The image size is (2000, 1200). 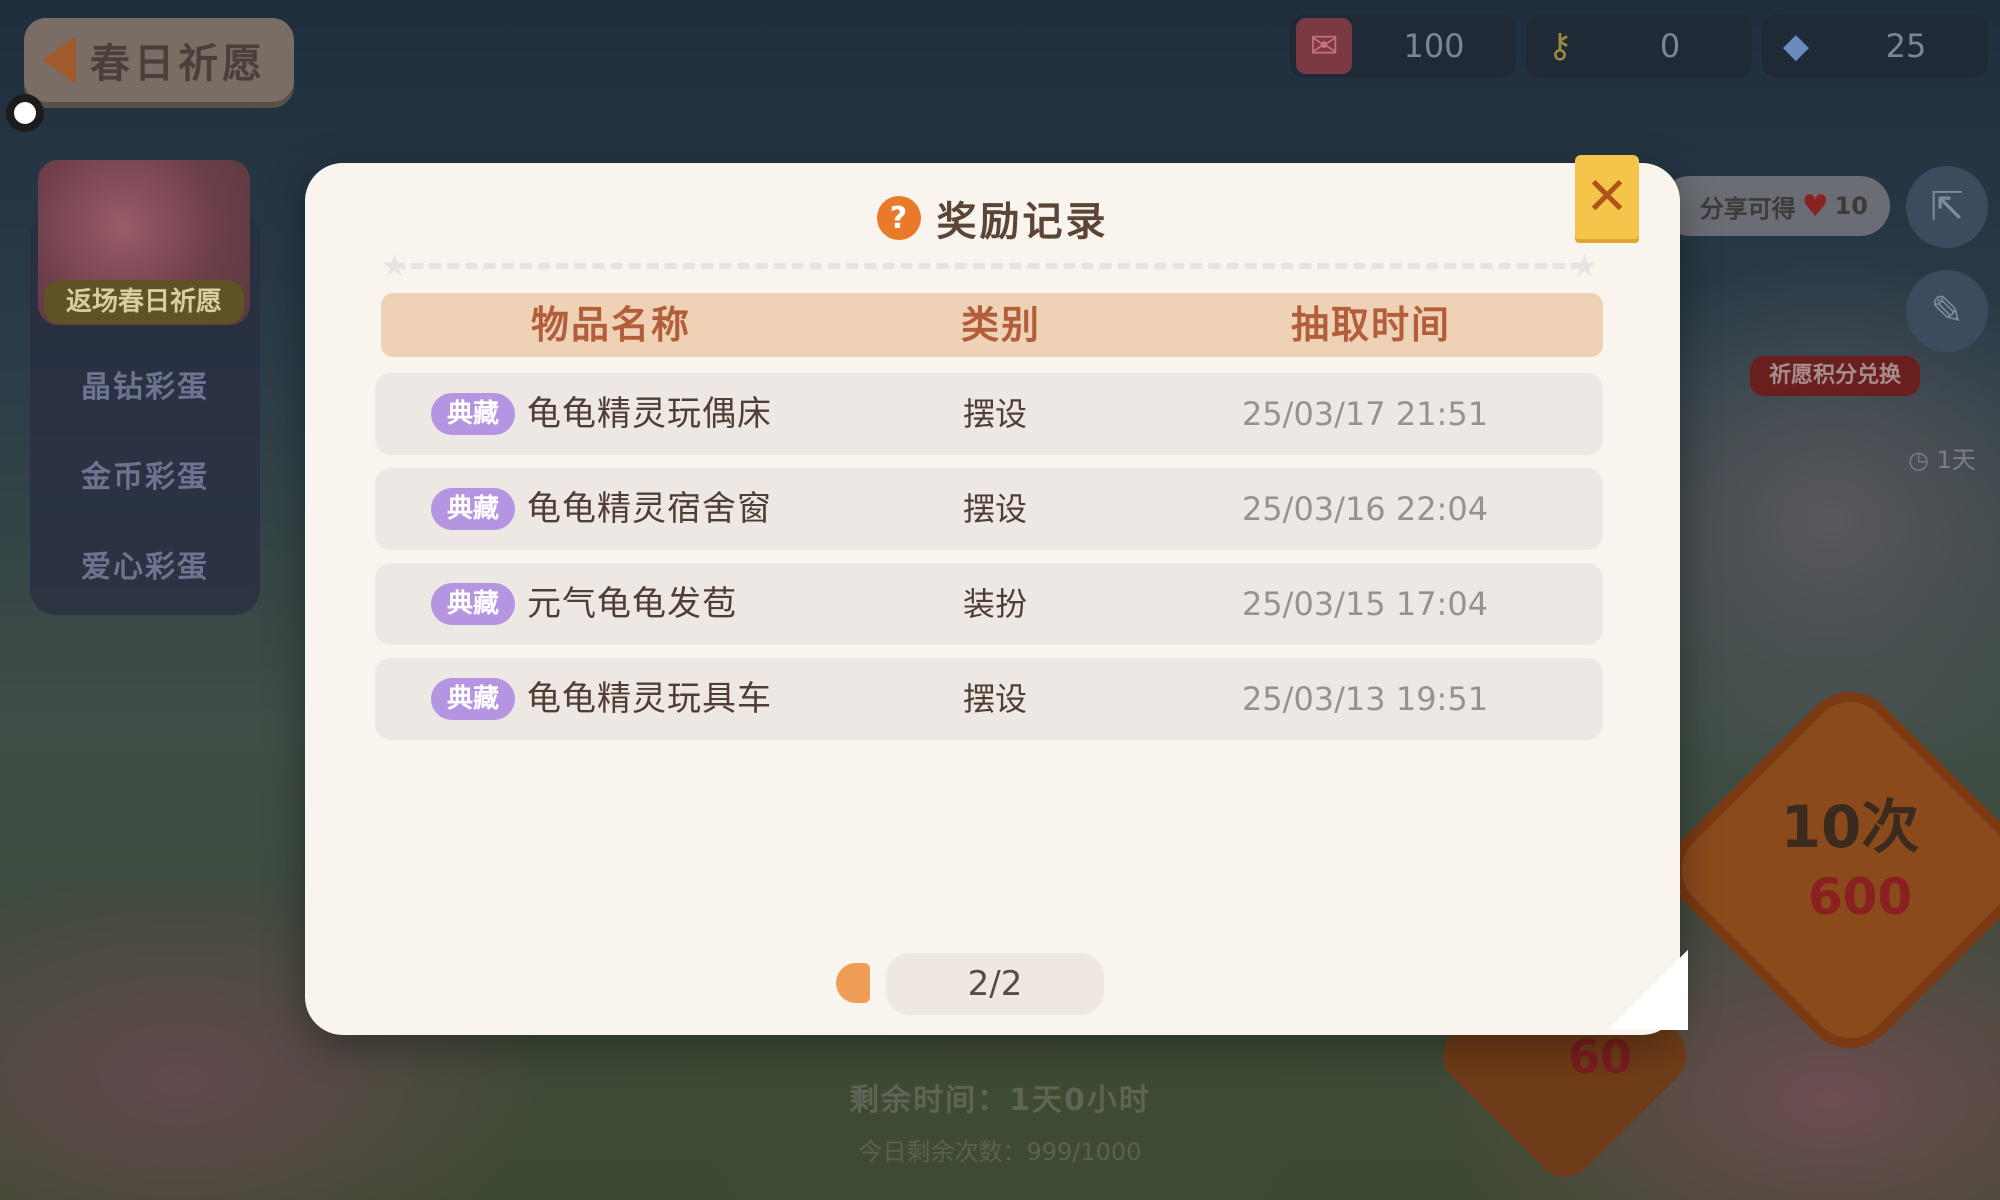 I want to click on dashed-divider, so click(x=988, y=266).